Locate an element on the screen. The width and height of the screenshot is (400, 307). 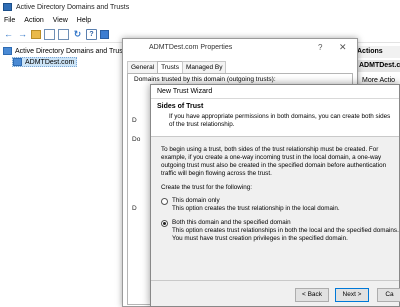
menu-help: Help is located at coordinates (84, 20).